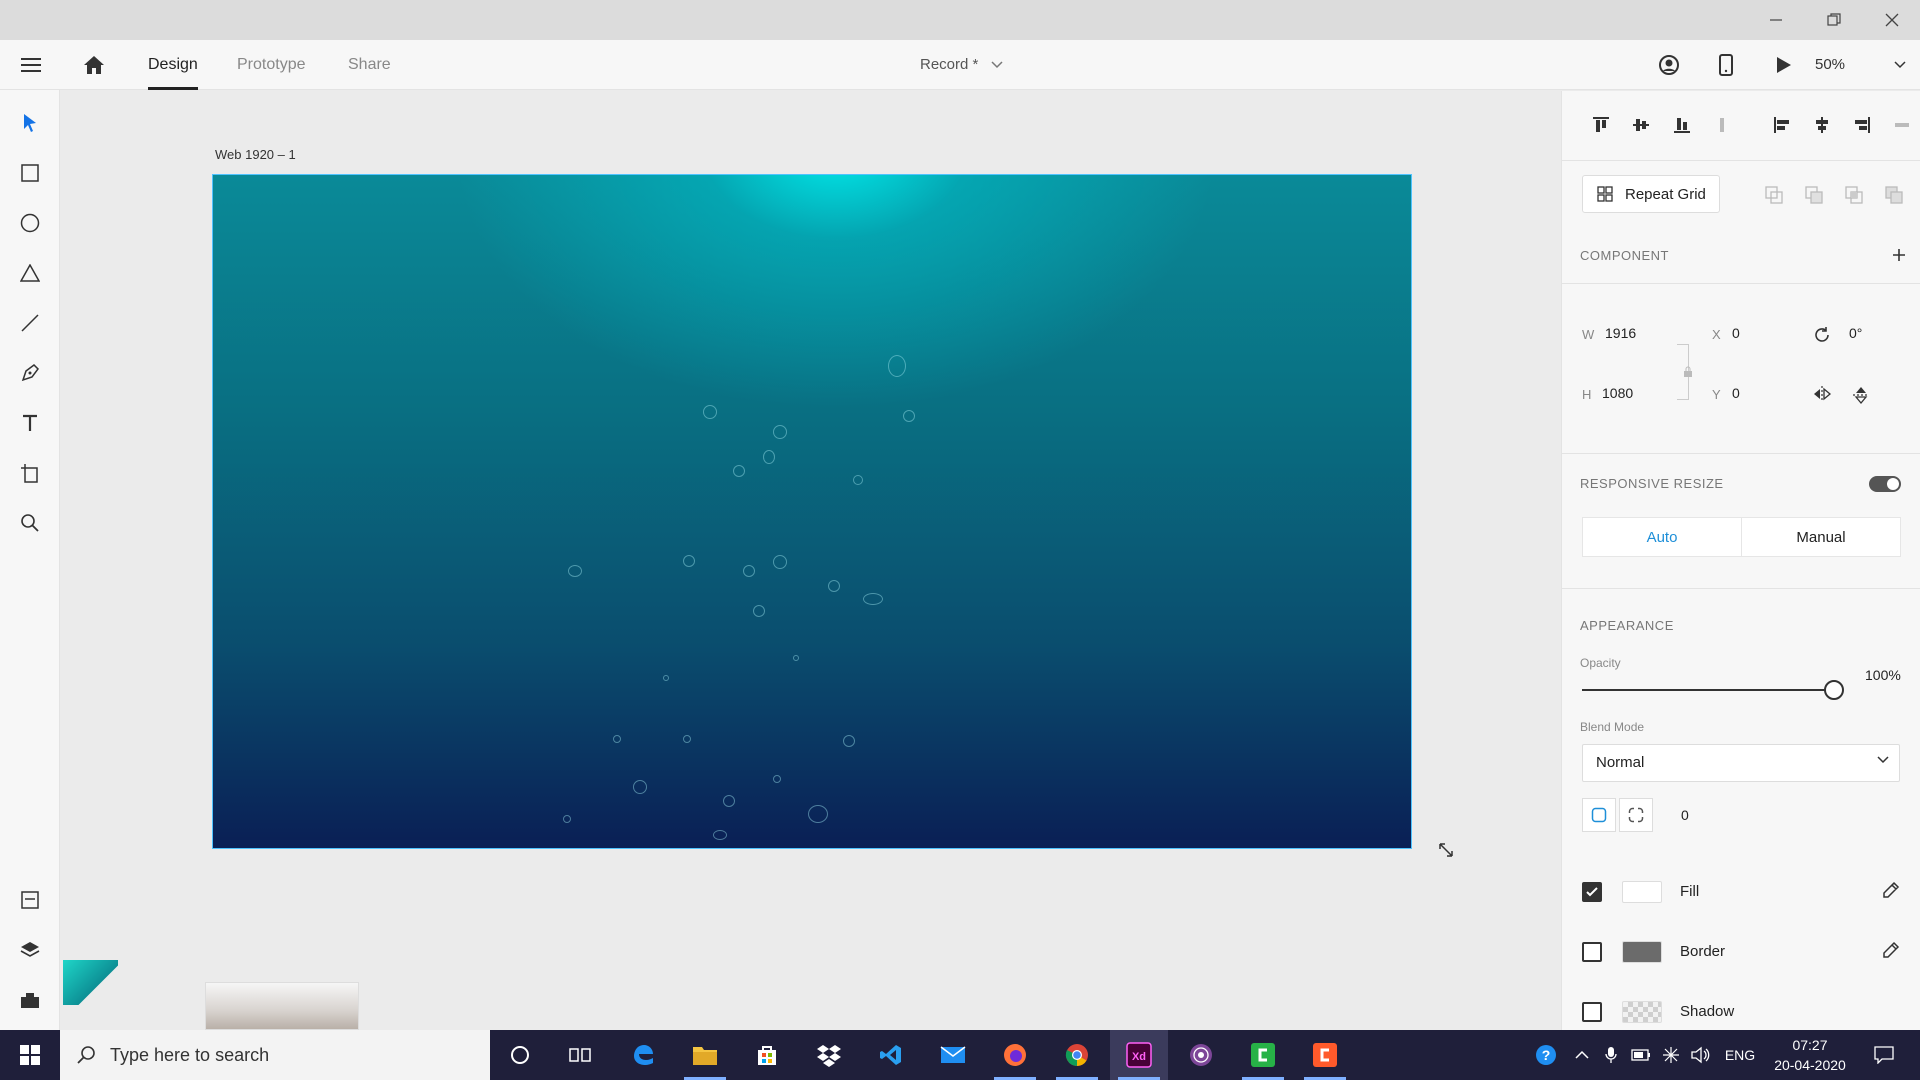  I want to click on select-tool, so click(30, 123).